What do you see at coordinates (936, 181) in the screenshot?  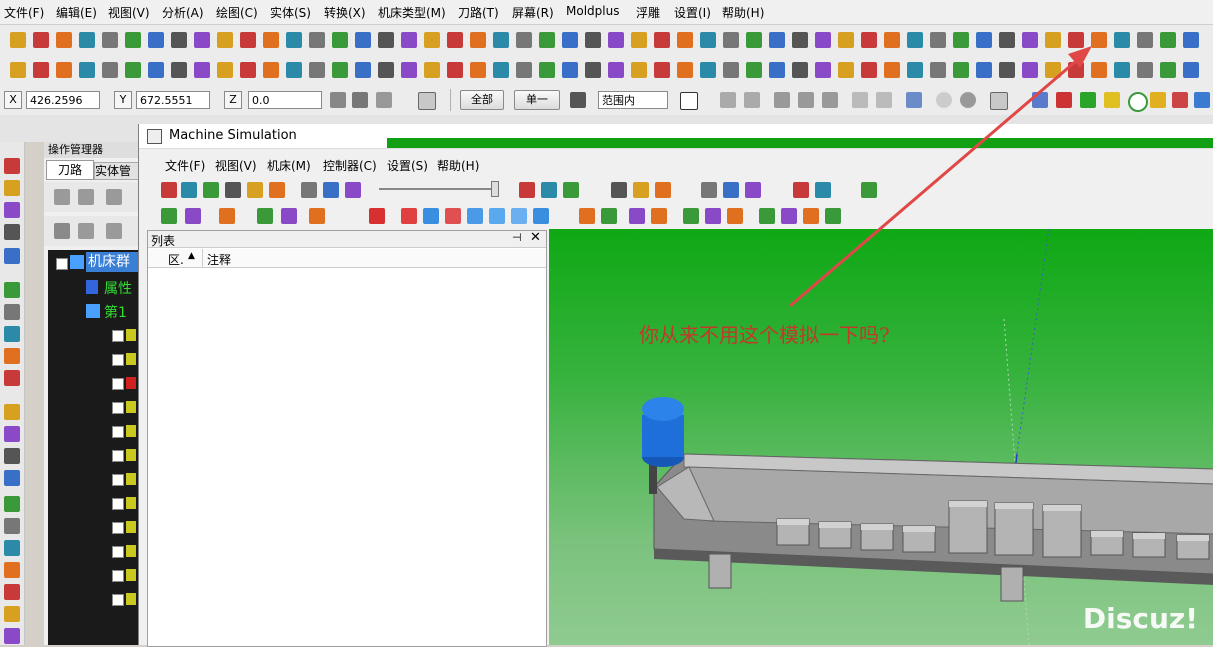 I see `annotation-arrow-line` at bounding box center [936, 181].